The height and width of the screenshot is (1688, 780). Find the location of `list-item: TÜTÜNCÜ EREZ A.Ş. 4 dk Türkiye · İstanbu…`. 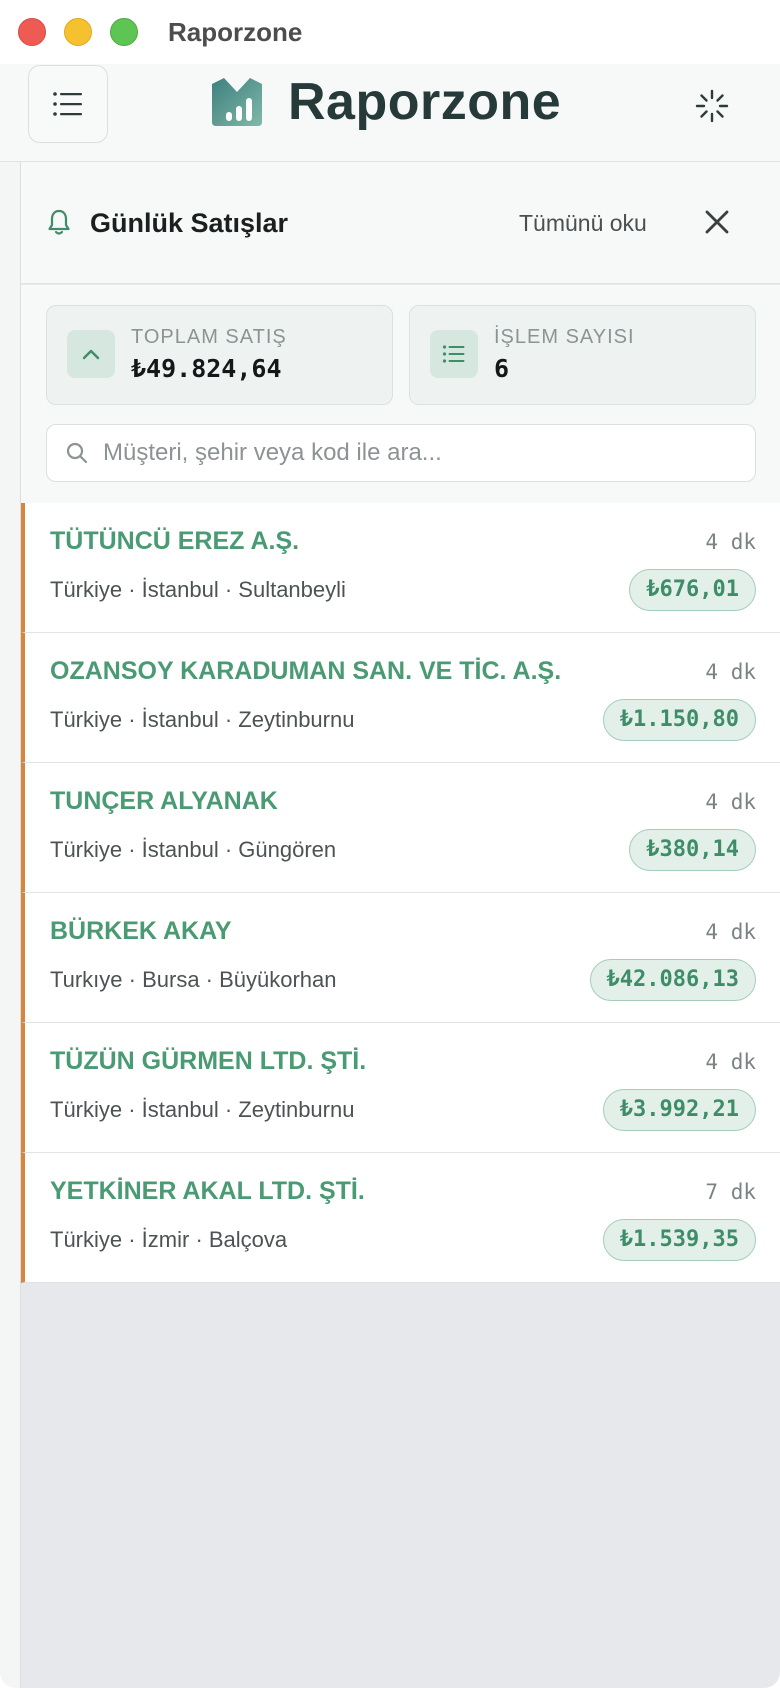

list-item: TÜTÜNCÜ EREZ A.Ş. 4 dk Türkiye · İstanbu… is located at coordinates (400, 568).